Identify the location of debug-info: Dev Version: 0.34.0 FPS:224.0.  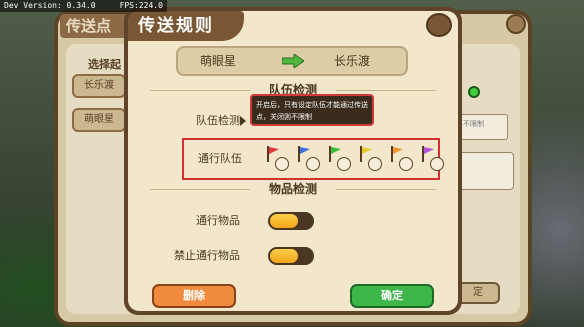
(83, 6).